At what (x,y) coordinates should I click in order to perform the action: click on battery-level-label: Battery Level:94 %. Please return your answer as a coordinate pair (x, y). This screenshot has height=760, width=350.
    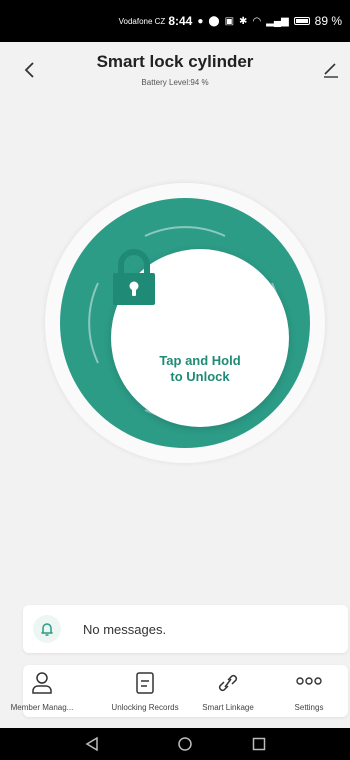
    Looking at the image, I should click on (175, 82).